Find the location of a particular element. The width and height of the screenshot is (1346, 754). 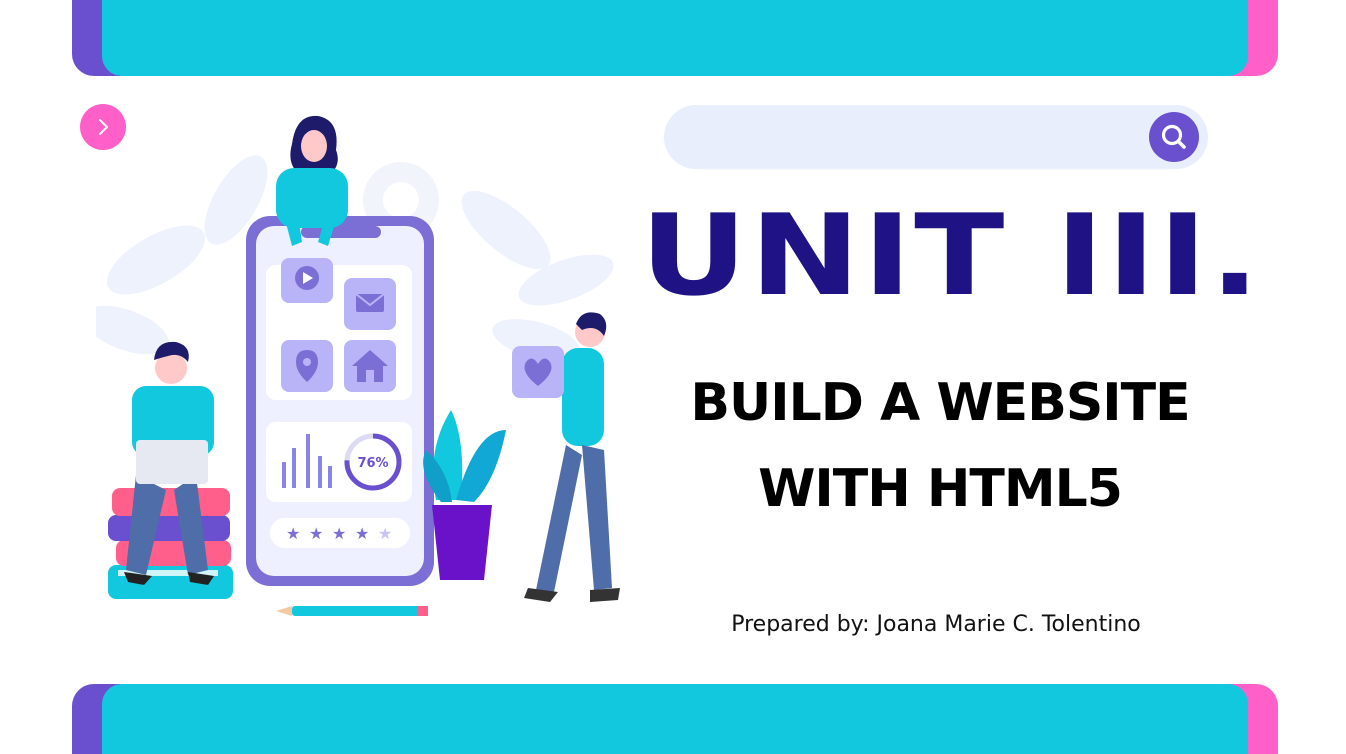

phone-mockup: 76% ★ ★ ★ ★ ★ is located at coordinates (340, 401).